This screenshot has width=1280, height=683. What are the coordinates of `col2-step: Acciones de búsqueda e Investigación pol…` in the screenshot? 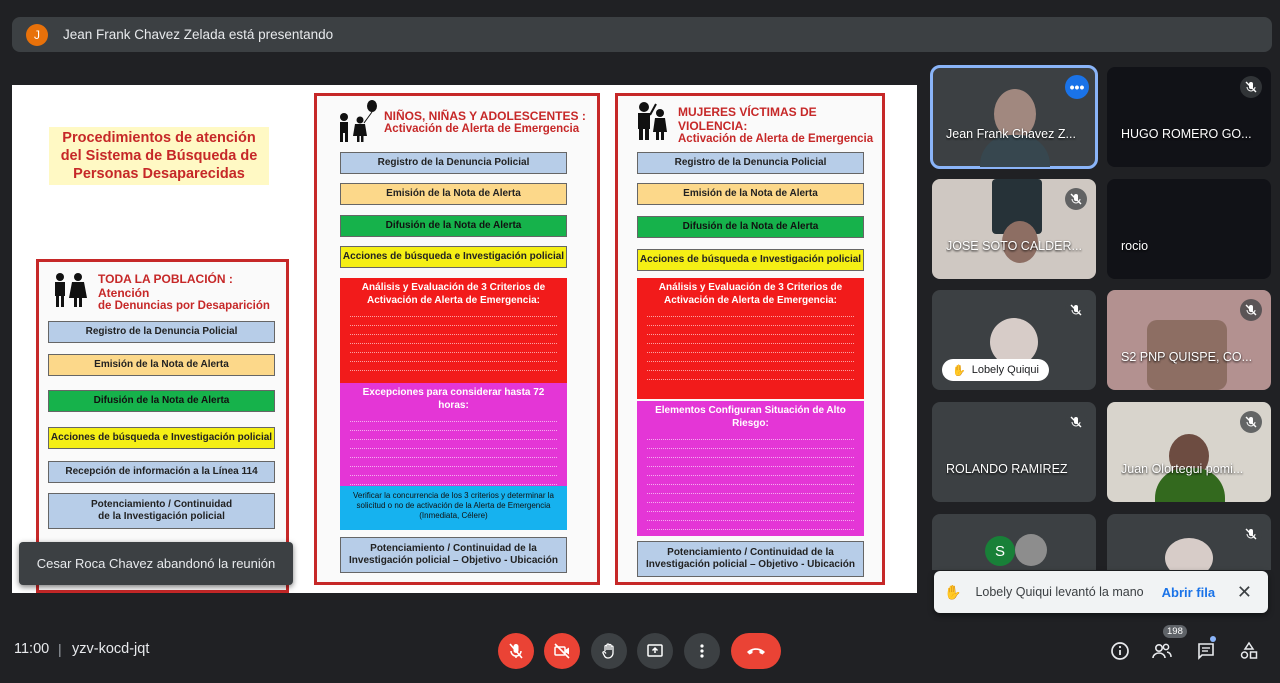 It's located at (453, 257).